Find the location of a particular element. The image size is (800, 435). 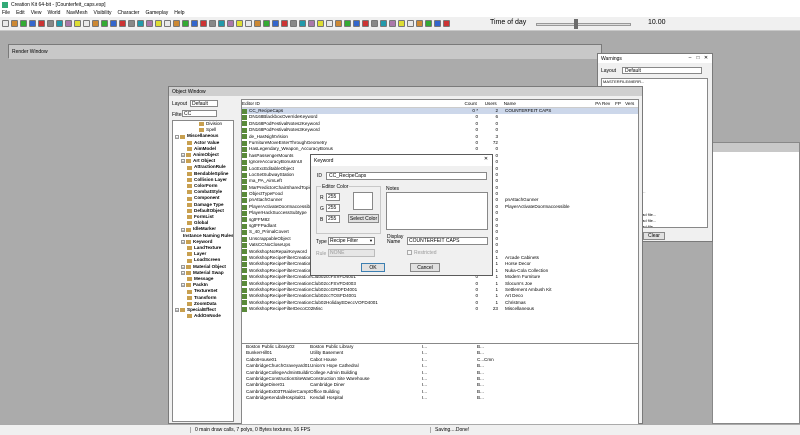

r-field: 255 is located at coordinates (333, 197).